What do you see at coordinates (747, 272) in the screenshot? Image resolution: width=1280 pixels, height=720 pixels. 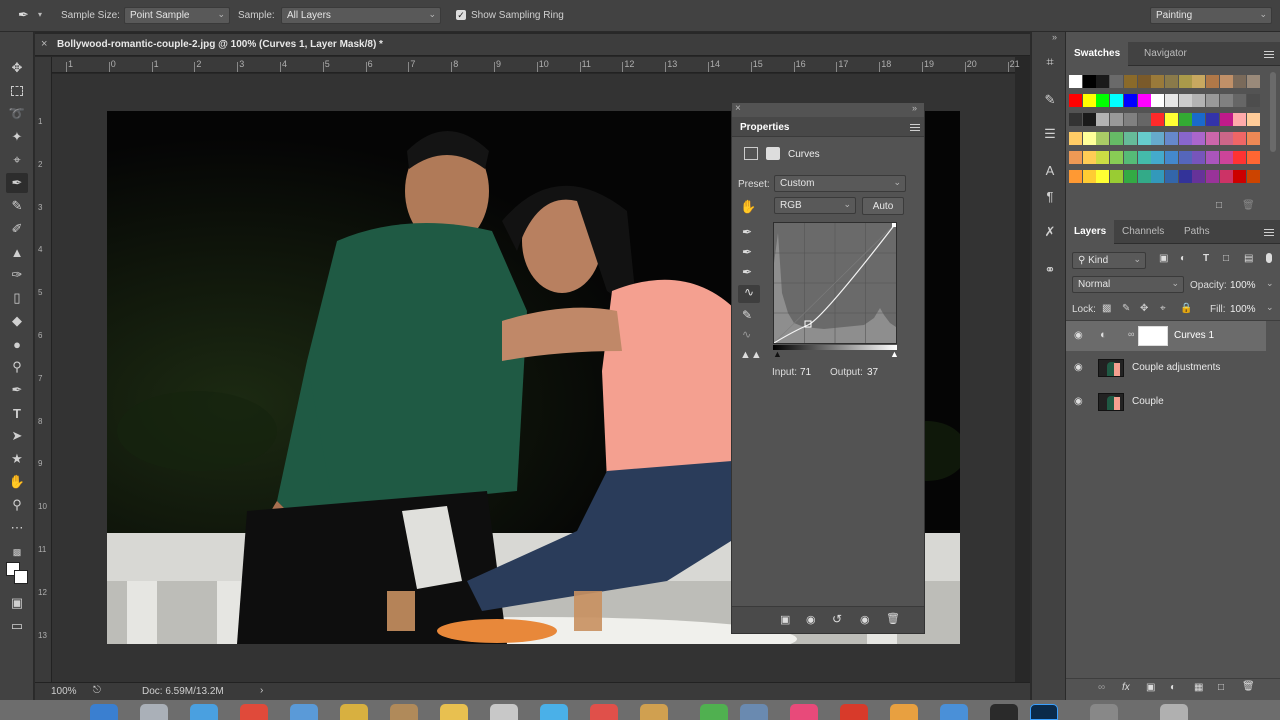 I see `sample-white-point-icon: ✒` at bounding box center [747, 272].